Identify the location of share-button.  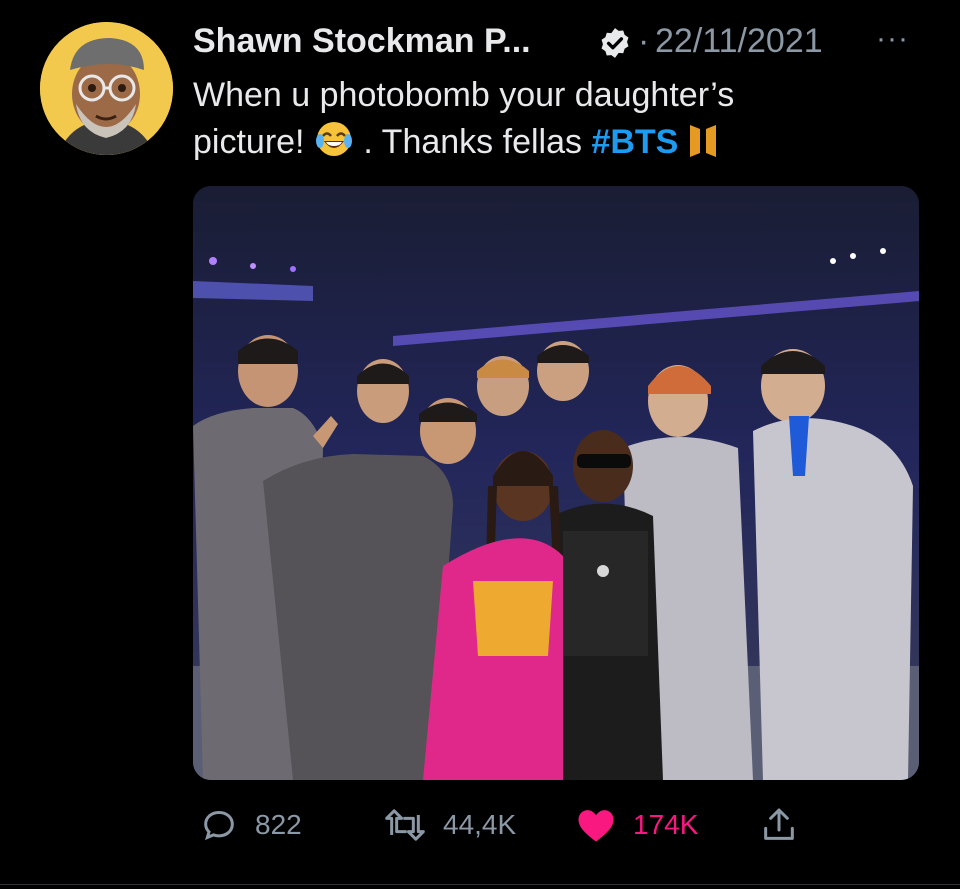
(779, 825).